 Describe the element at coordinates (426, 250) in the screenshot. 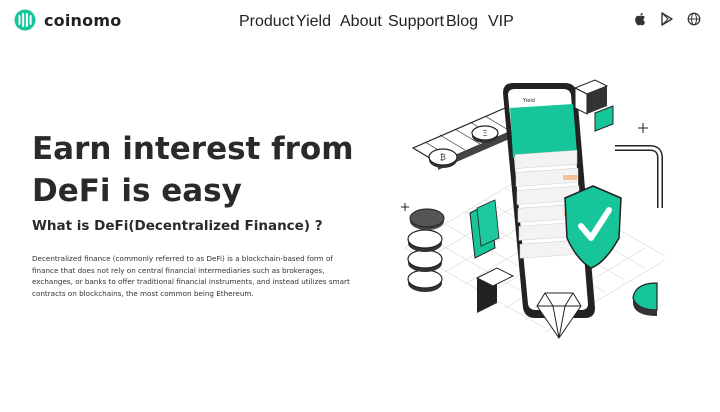

I see `coin-stack` at that location.